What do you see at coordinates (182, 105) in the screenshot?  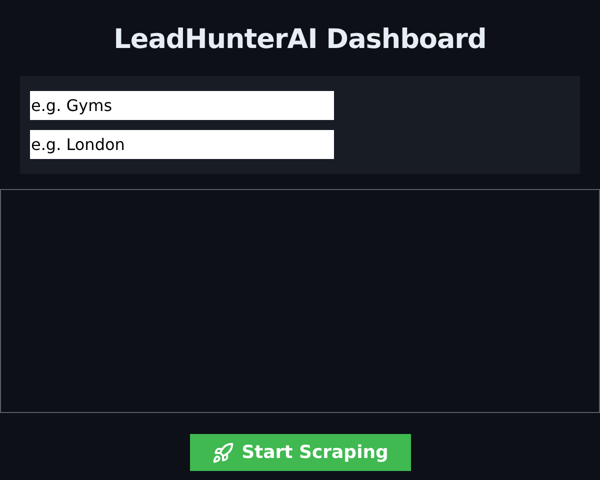 I see `input-field: e.g. Gyms` at bounding box center [182, 105].